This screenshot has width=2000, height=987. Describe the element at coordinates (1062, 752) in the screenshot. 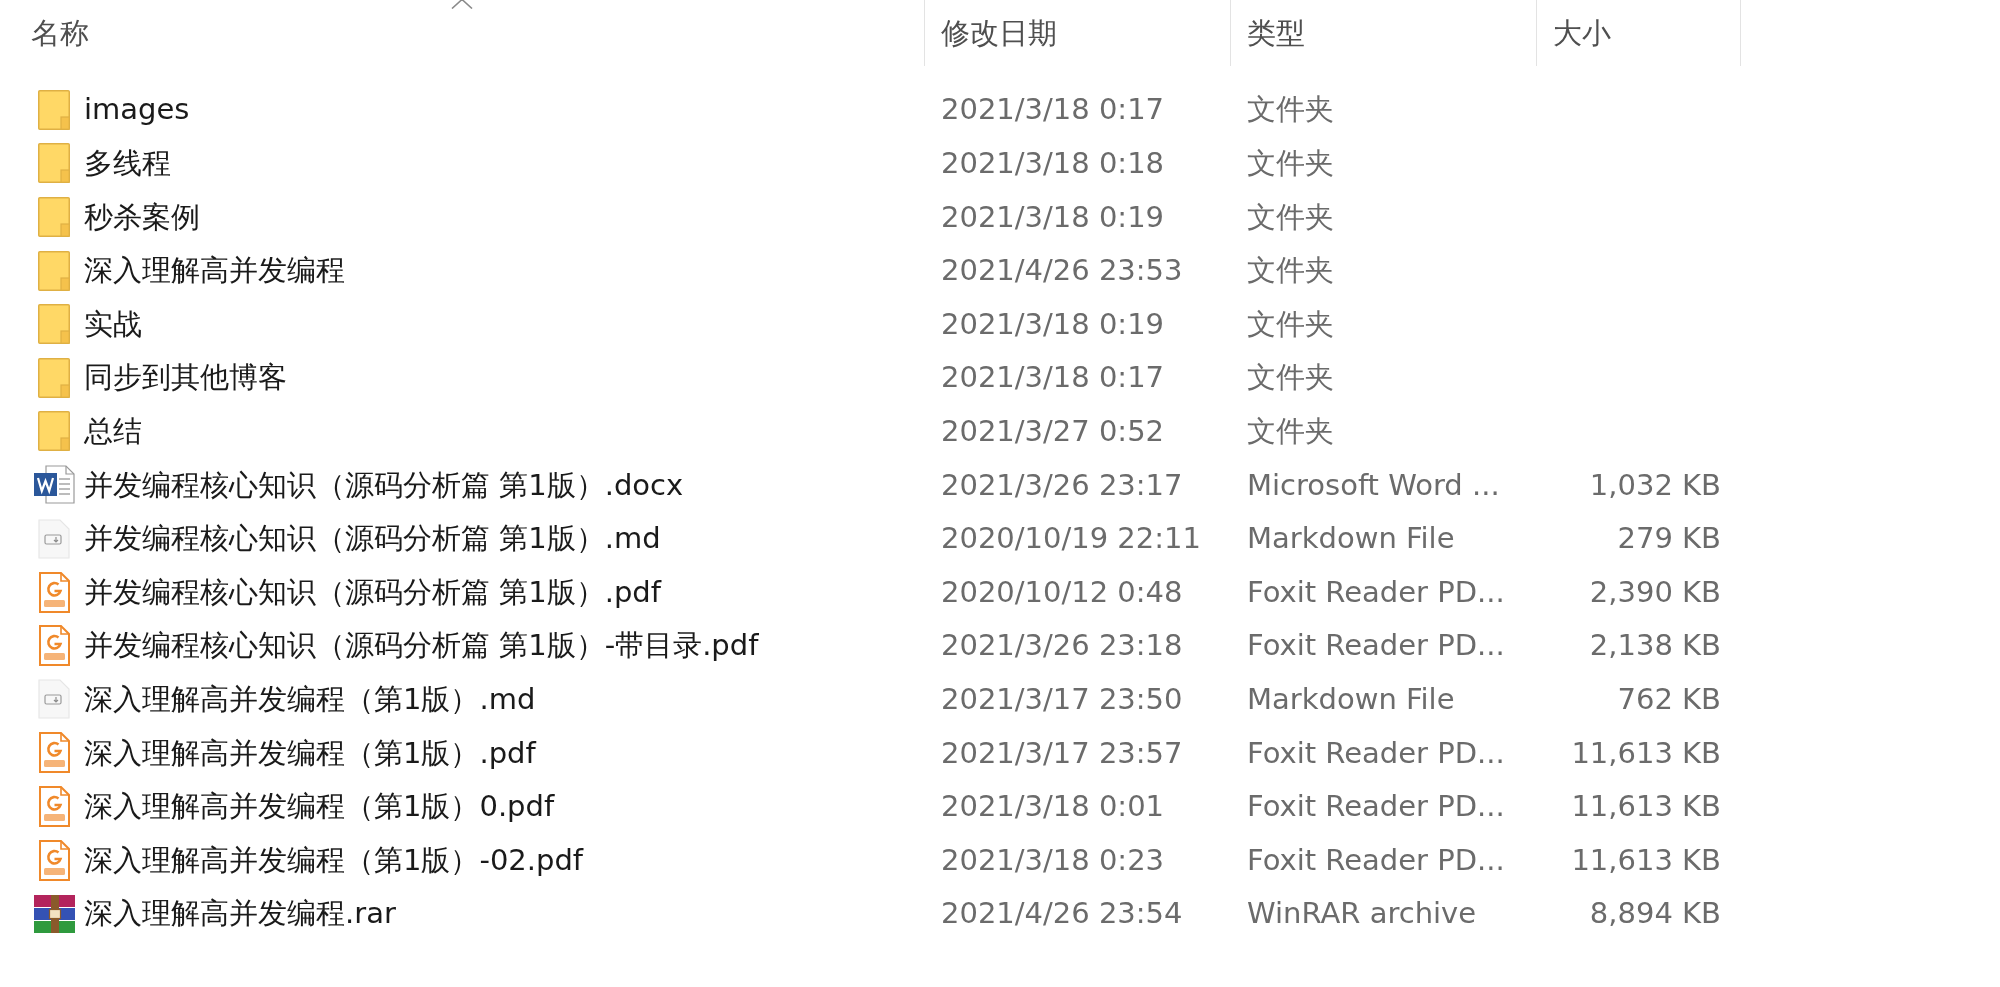

I see `modified-date: 2021/3/17 23:57` at that location.